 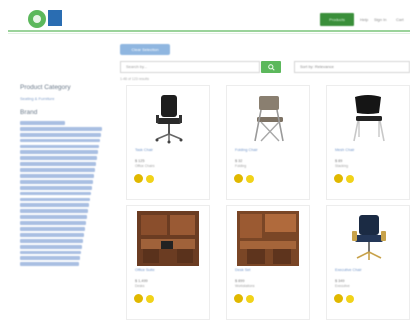 I want to click on product-card: Desk Set $ 899 Workstations, so click(x=268, y=262).